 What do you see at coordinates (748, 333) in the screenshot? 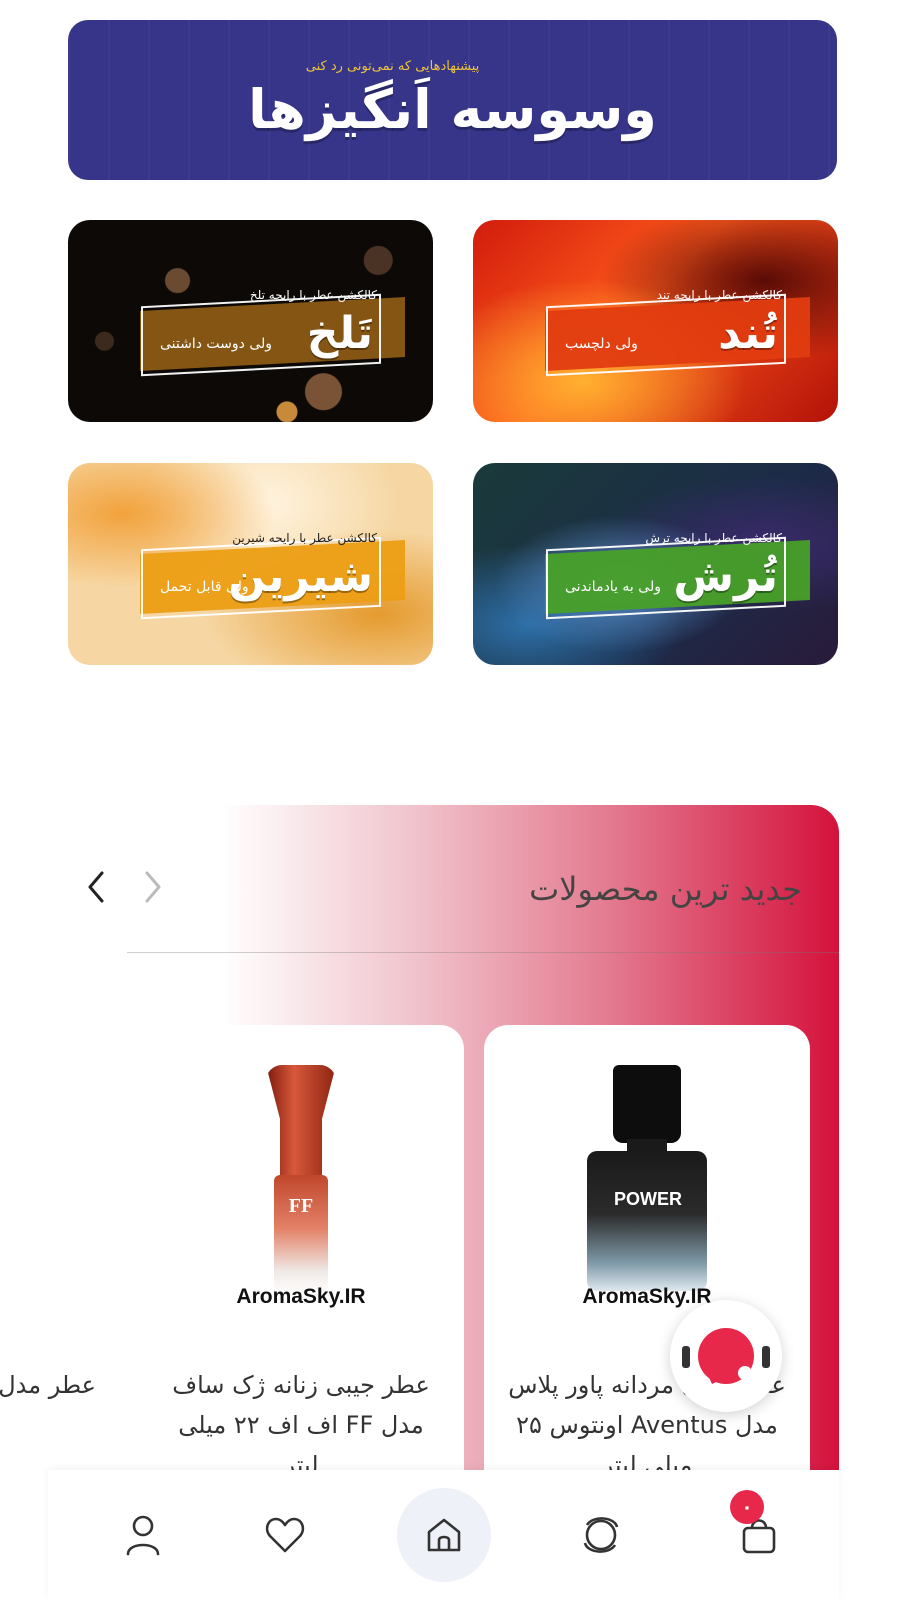
I see `tile-name: تُند` at bounding box center [748, 333].